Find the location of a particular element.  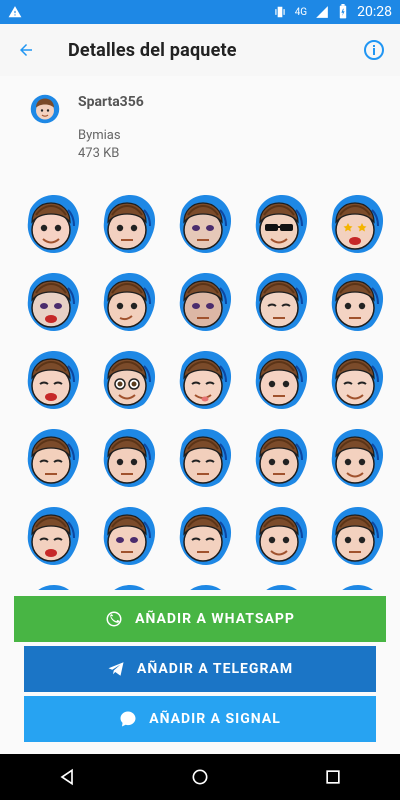

nav-home-button is located at coordinates (200, 777).